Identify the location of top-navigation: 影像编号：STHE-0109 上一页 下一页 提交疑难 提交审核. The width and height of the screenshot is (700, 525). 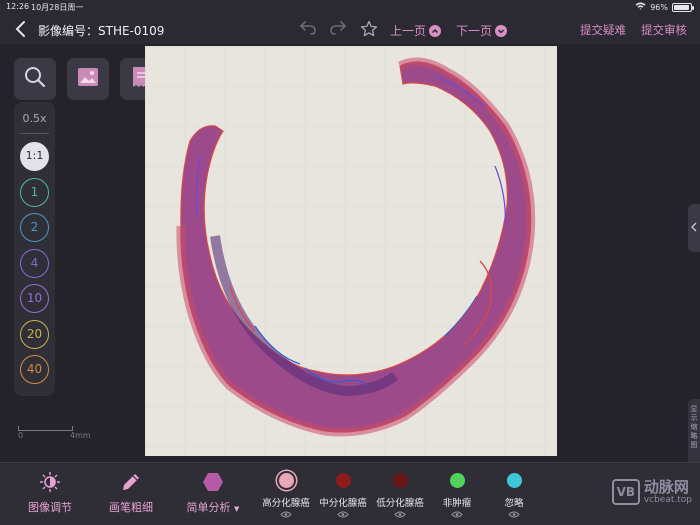
(350, 29).